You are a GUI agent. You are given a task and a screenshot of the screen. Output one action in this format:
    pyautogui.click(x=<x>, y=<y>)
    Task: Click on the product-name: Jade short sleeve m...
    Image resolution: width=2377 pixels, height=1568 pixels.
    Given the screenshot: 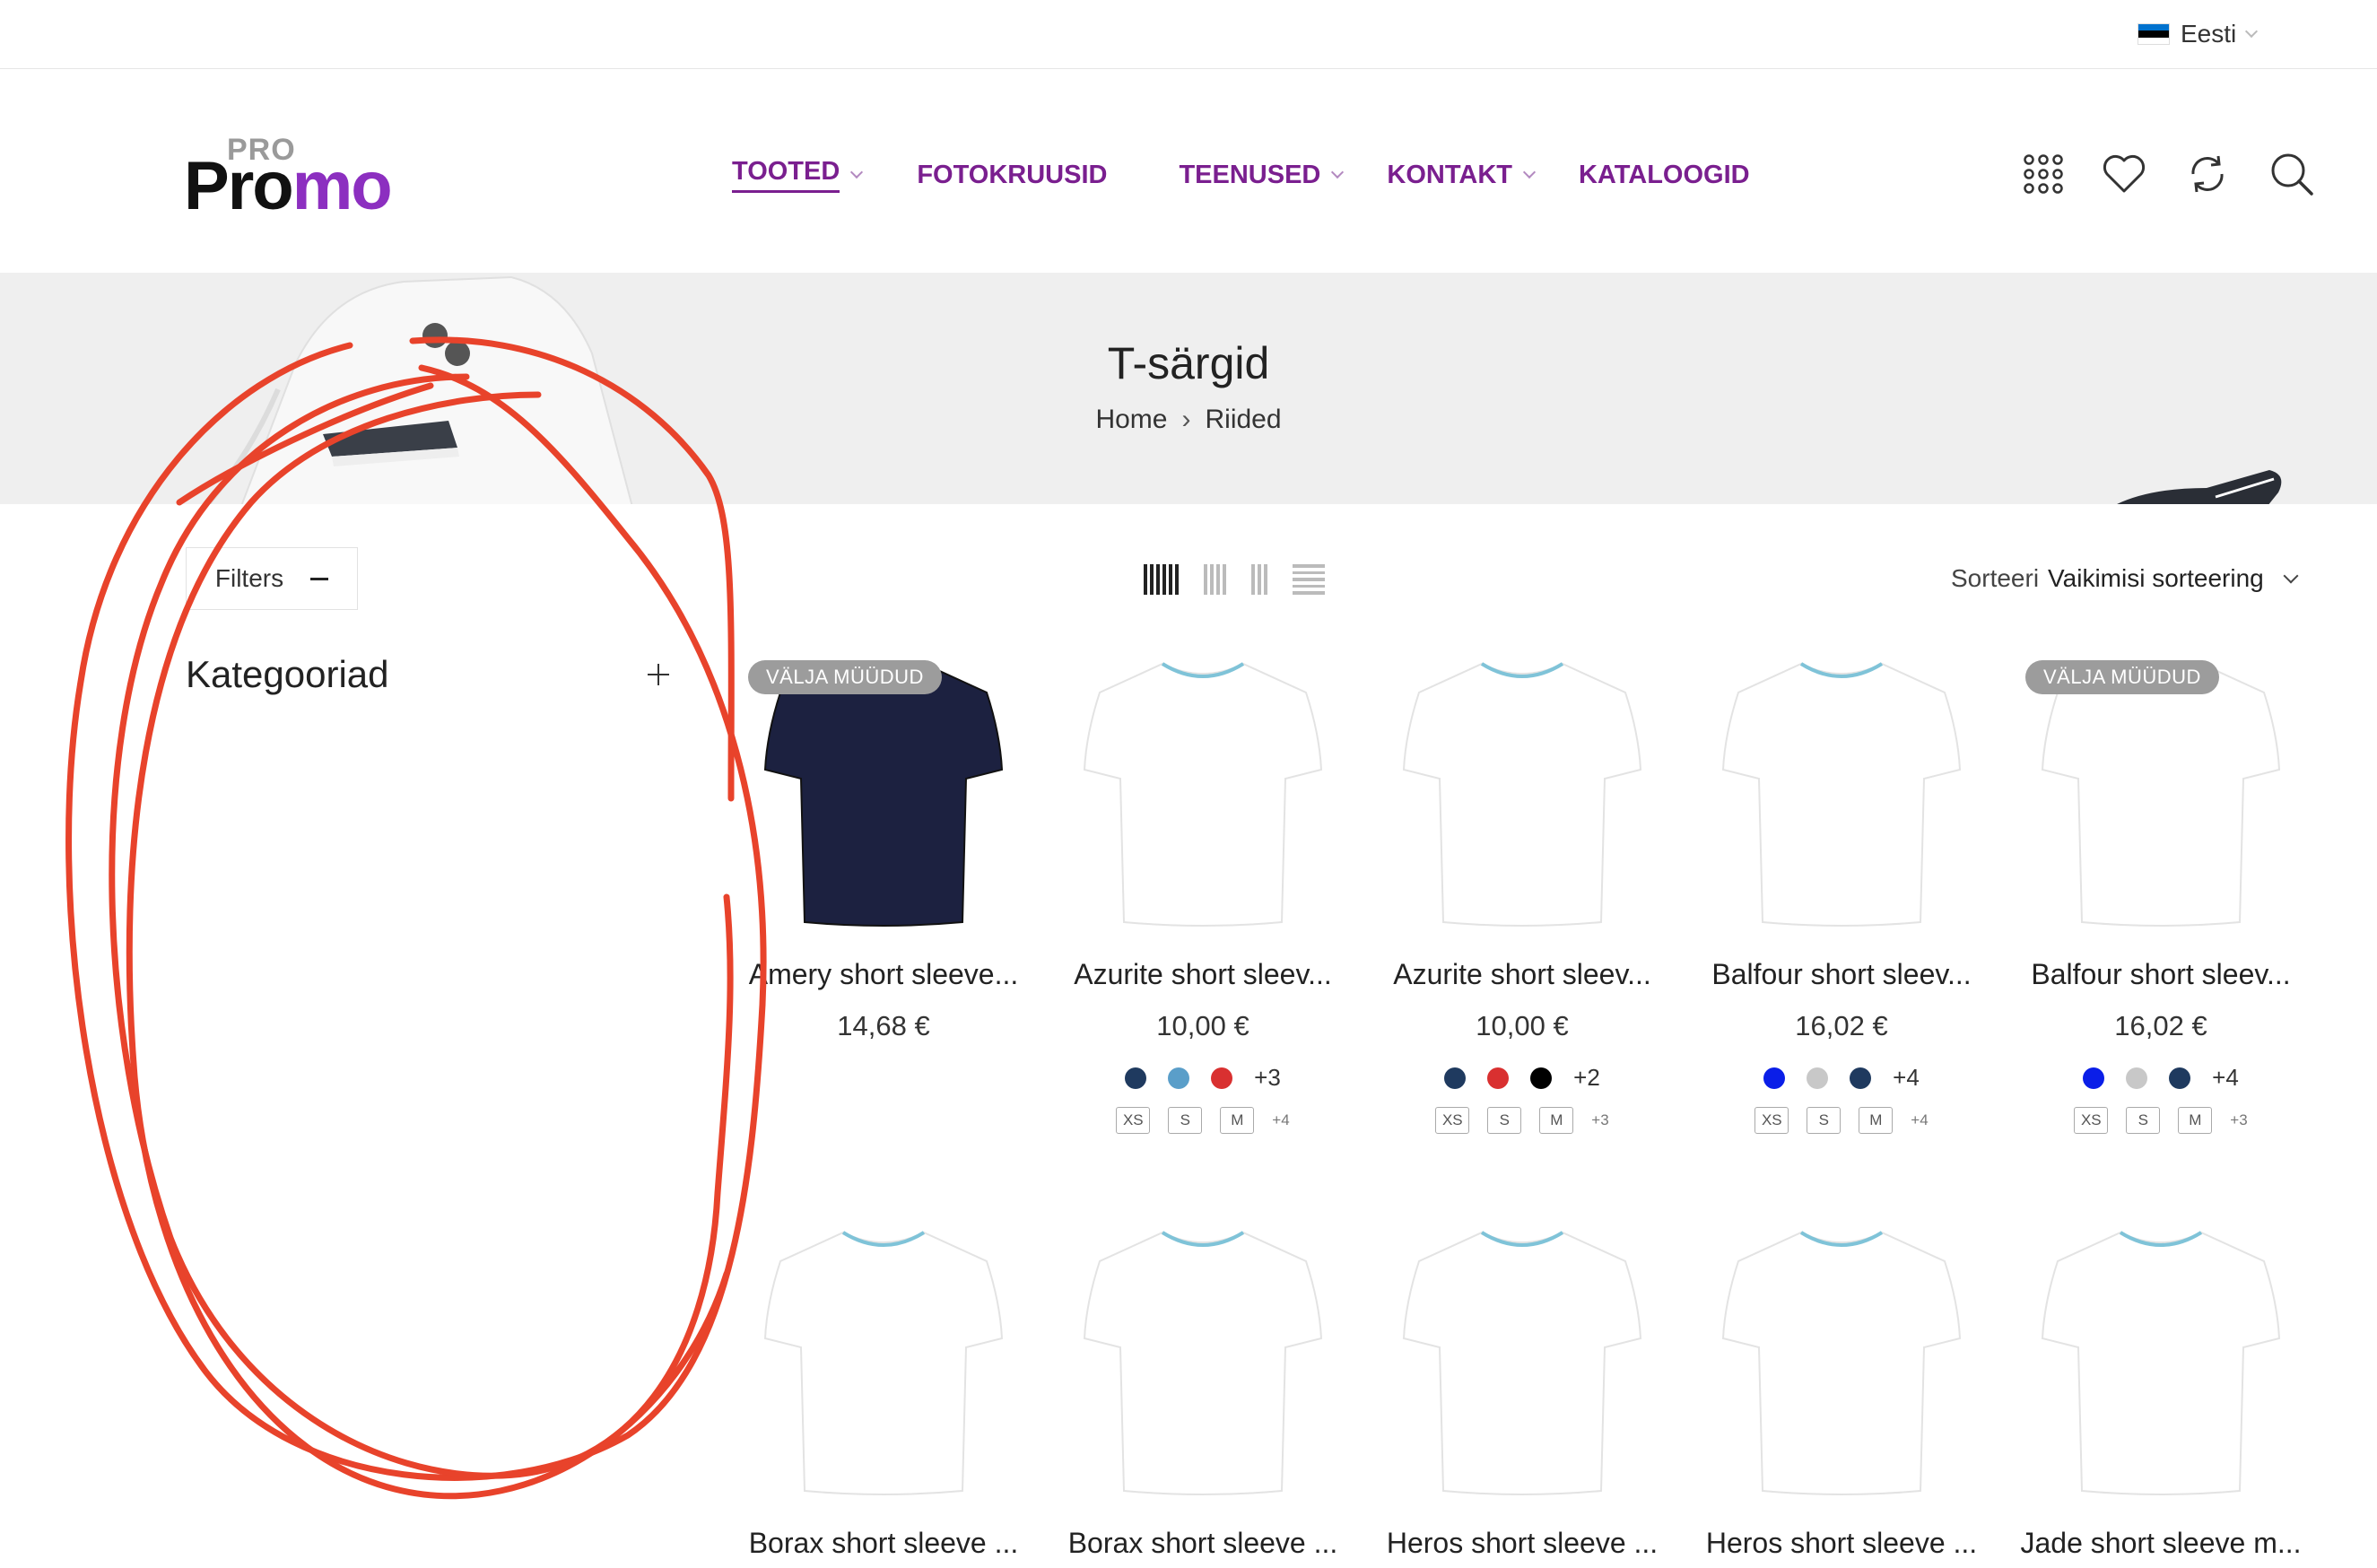 What is the action you would take?
    pyautogui.click(x=2161, y=1544)
    